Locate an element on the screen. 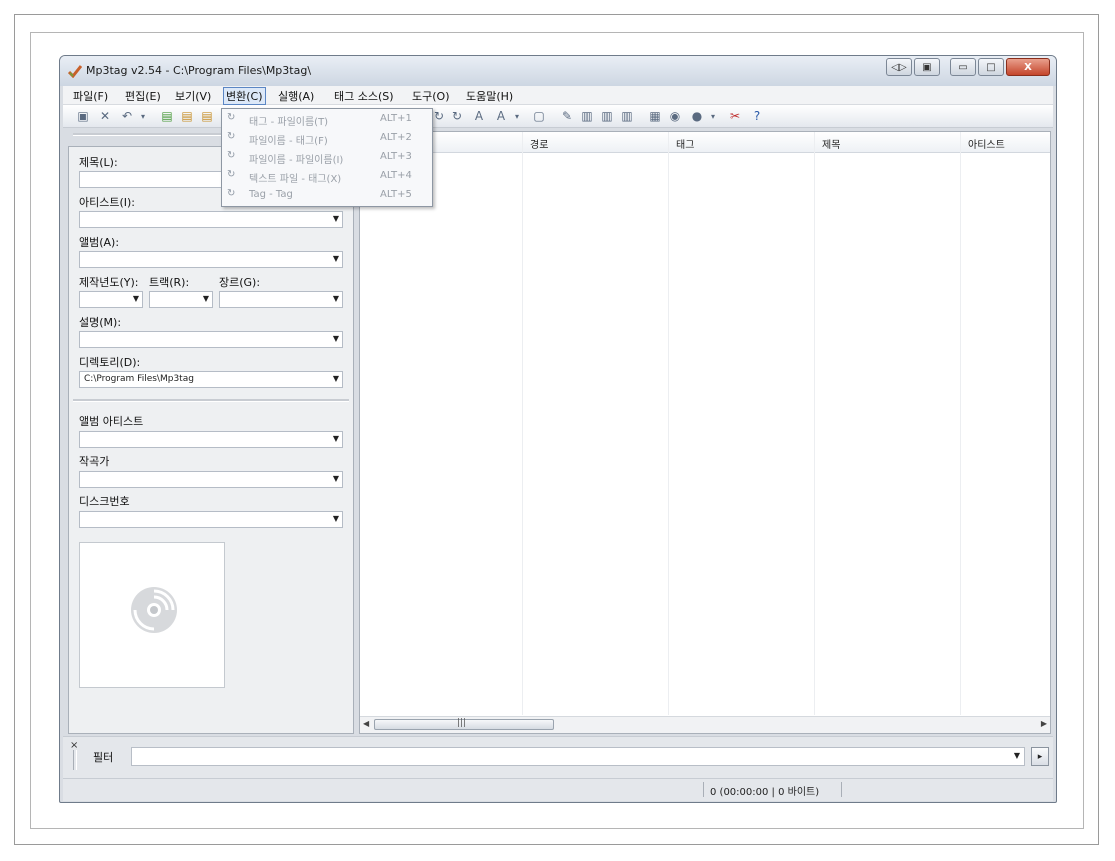 Image resolution: width=1115 pixels, height=861 pixels. text-file-icon: ▥ is located at coordinates (627, 116).